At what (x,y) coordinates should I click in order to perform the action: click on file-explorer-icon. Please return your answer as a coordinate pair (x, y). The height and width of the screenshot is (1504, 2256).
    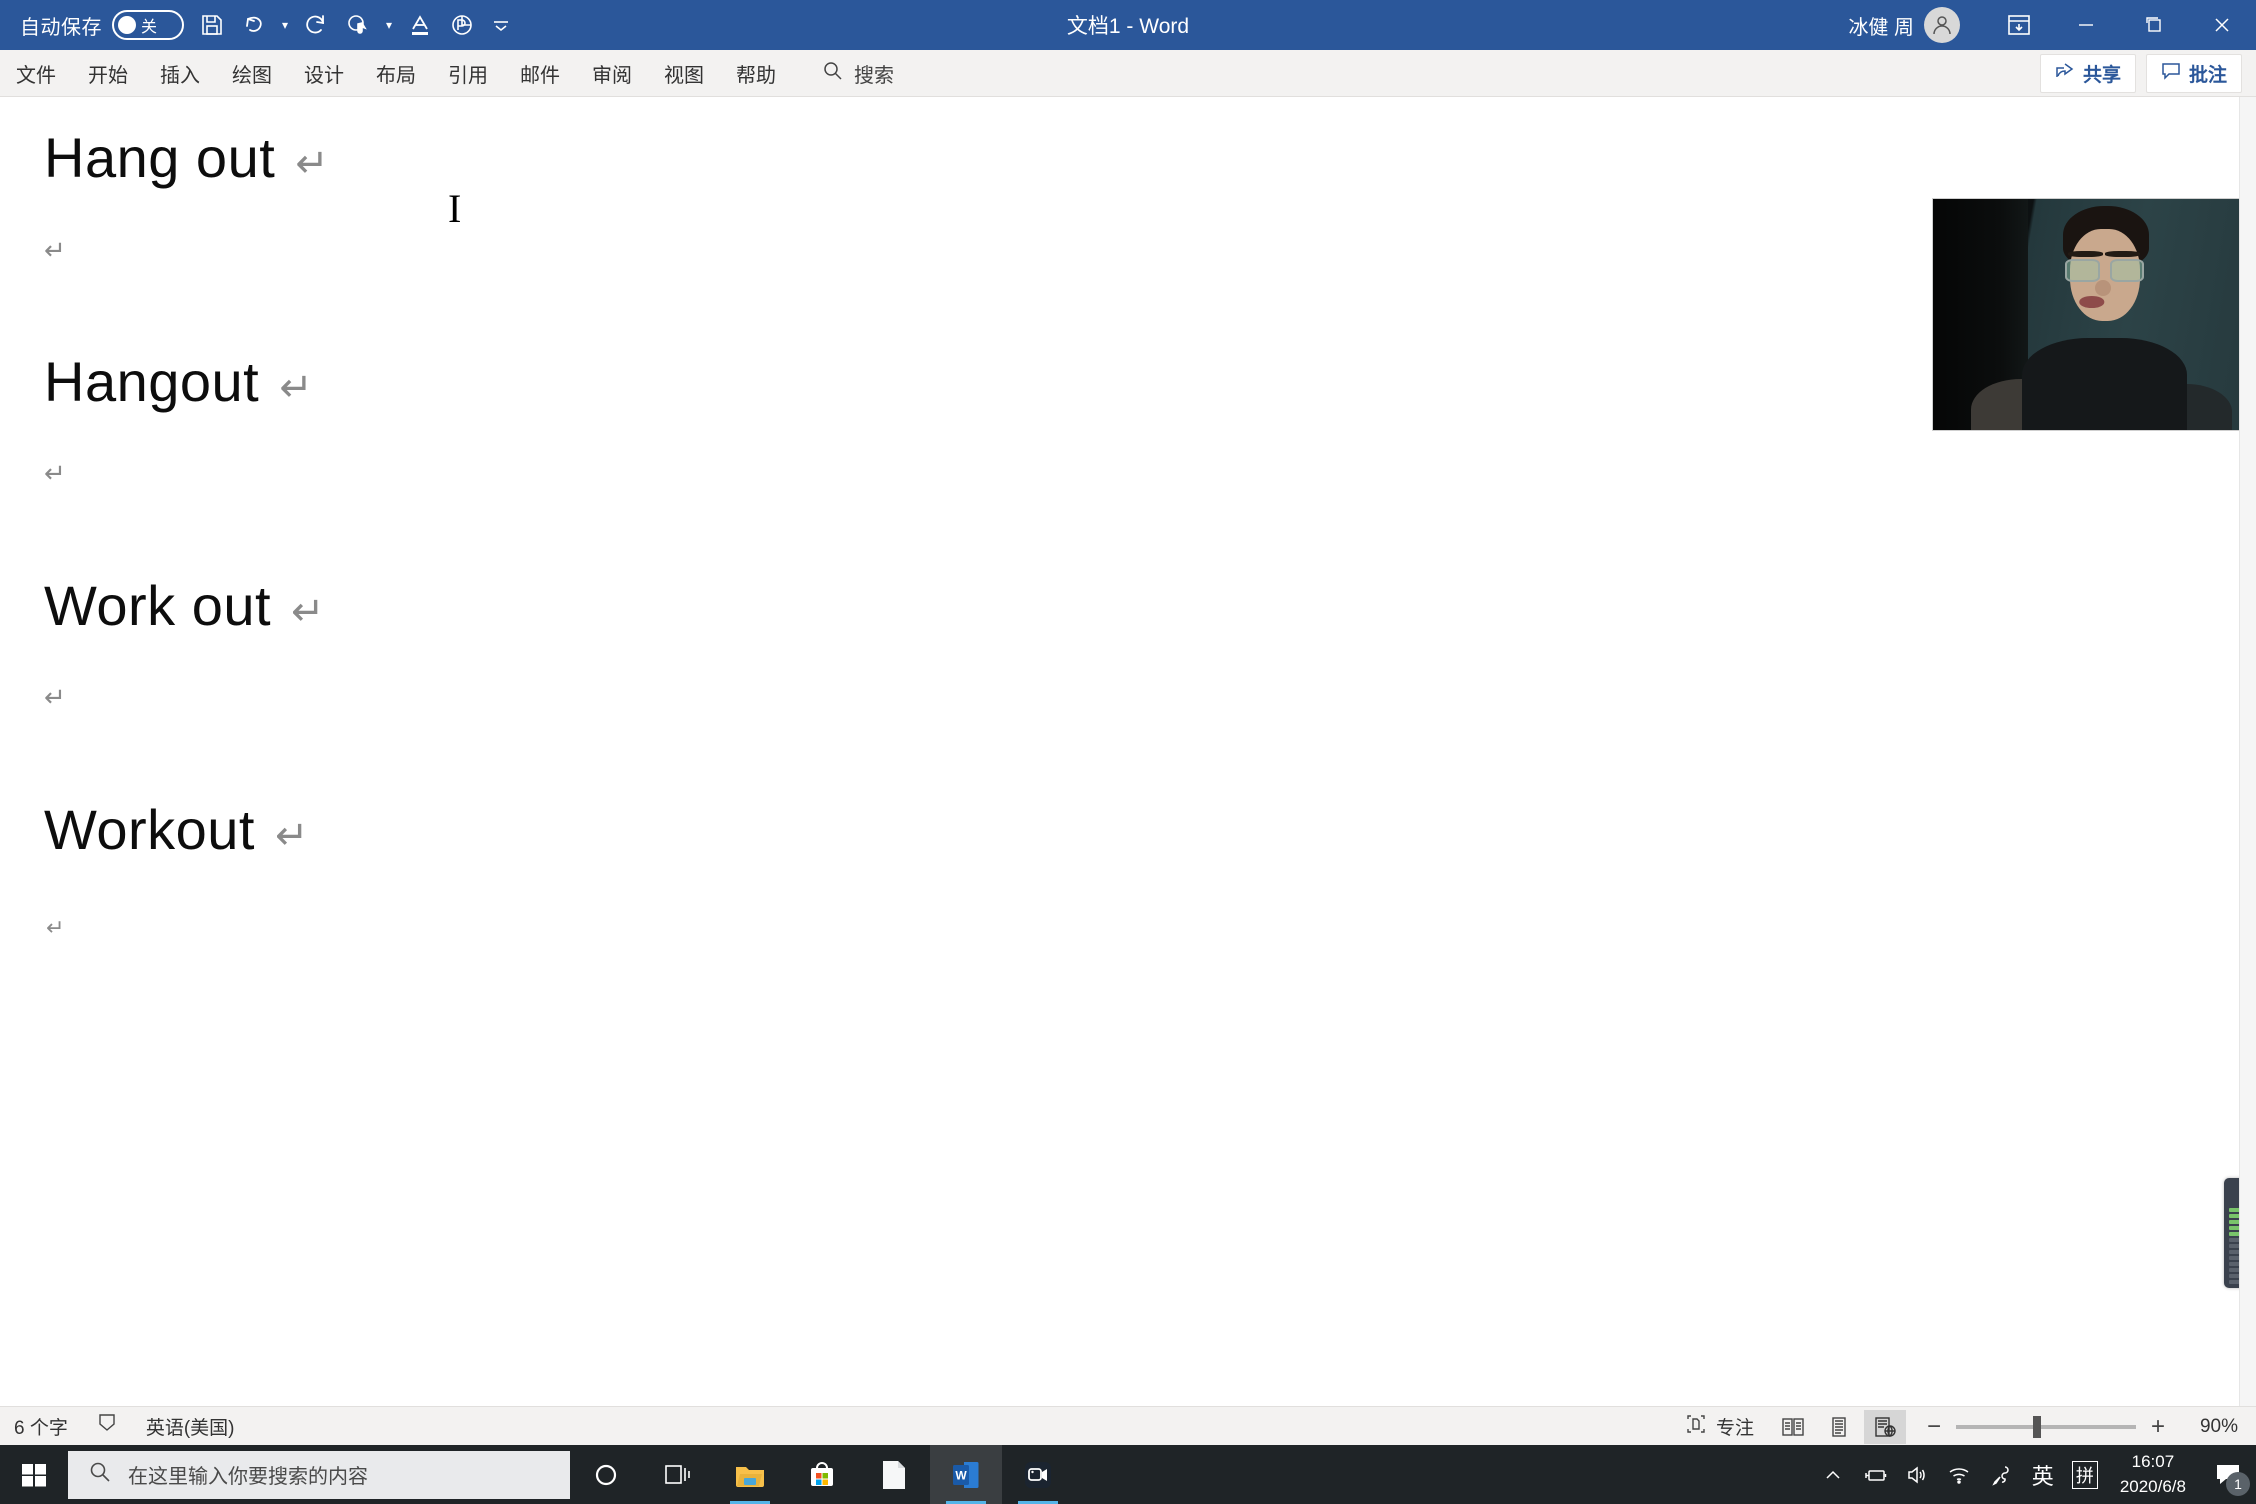
    Looking at the image, I should click on (750, 1474).